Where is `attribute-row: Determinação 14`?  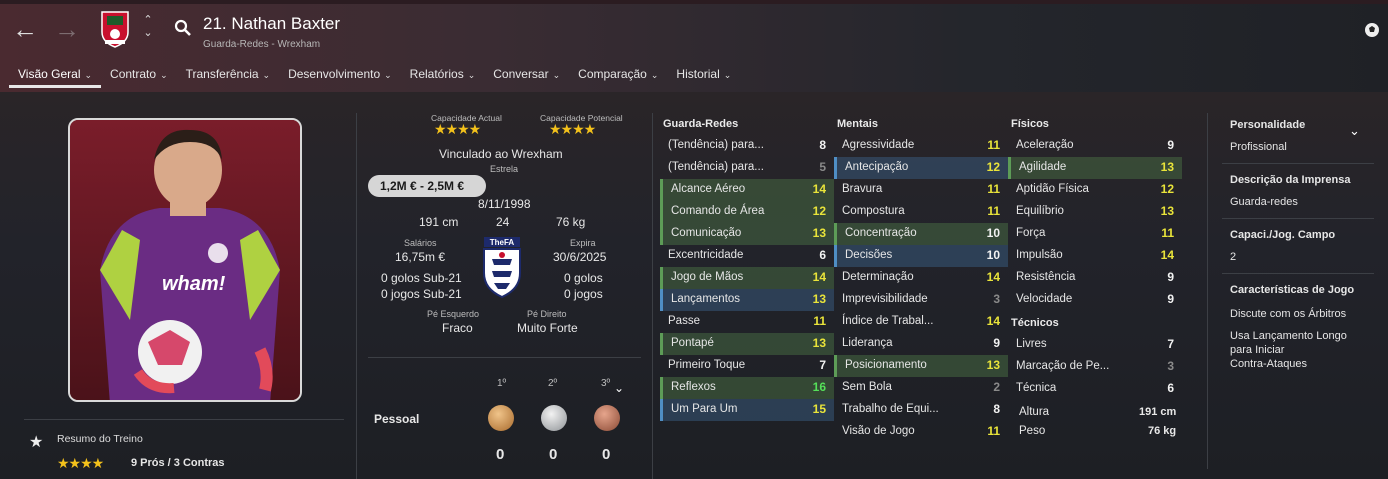 attribute-row: Determinação 14 is located at coordinates (921, 278).